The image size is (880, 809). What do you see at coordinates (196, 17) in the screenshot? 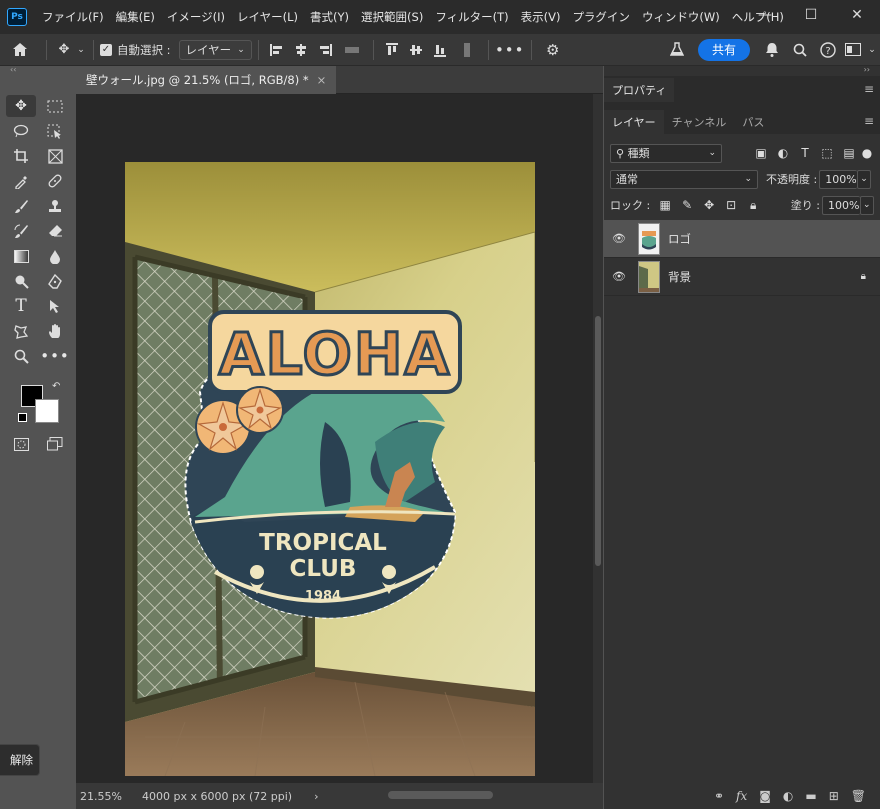
I see `menu-item: イメージ(I)` at bounding box center [196, 17].